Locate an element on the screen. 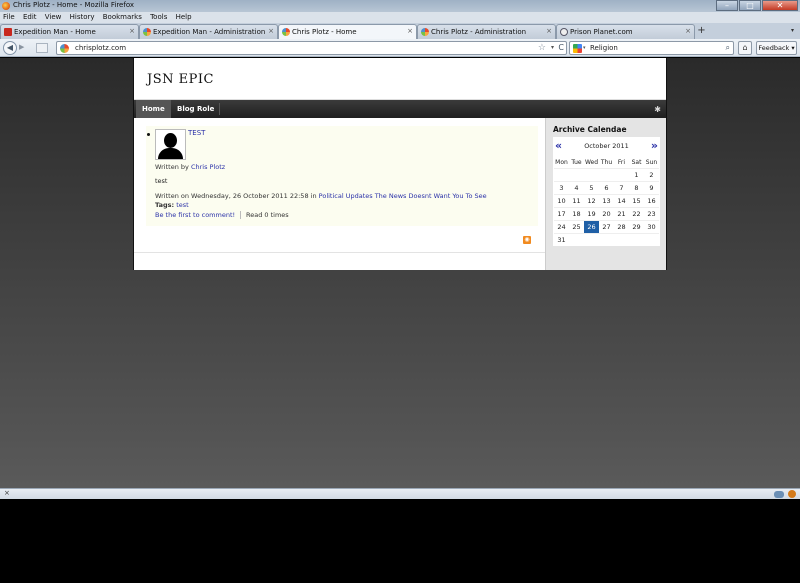 This screenshot has height=583, width=800. calendar-day: 1 is located at coordinates (636, 174).